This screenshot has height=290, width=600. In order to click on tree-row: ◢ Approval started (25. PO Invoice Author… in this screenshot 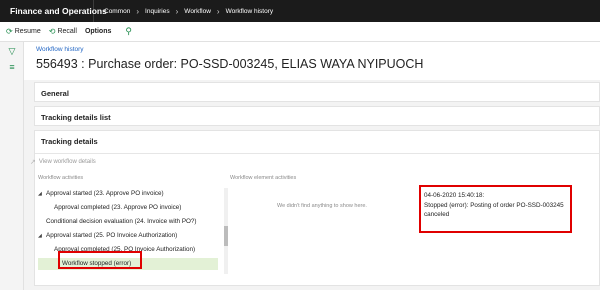, I will do `click(128, 236)`.